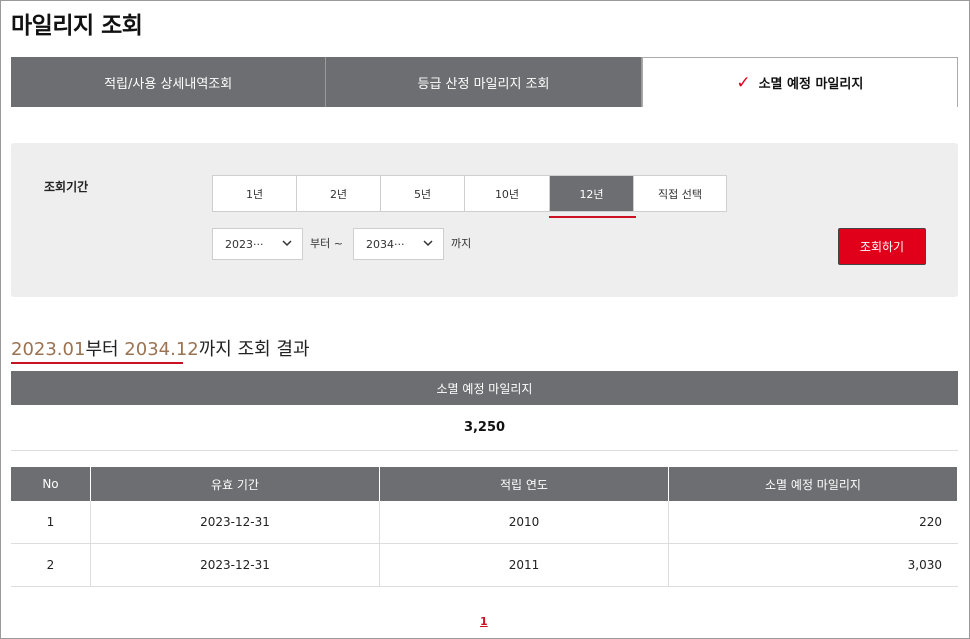  What do you see at coordinates (423, 193) in the screenshot?
I see `period-5y-button: 5년` at bounding box center [423, 193].